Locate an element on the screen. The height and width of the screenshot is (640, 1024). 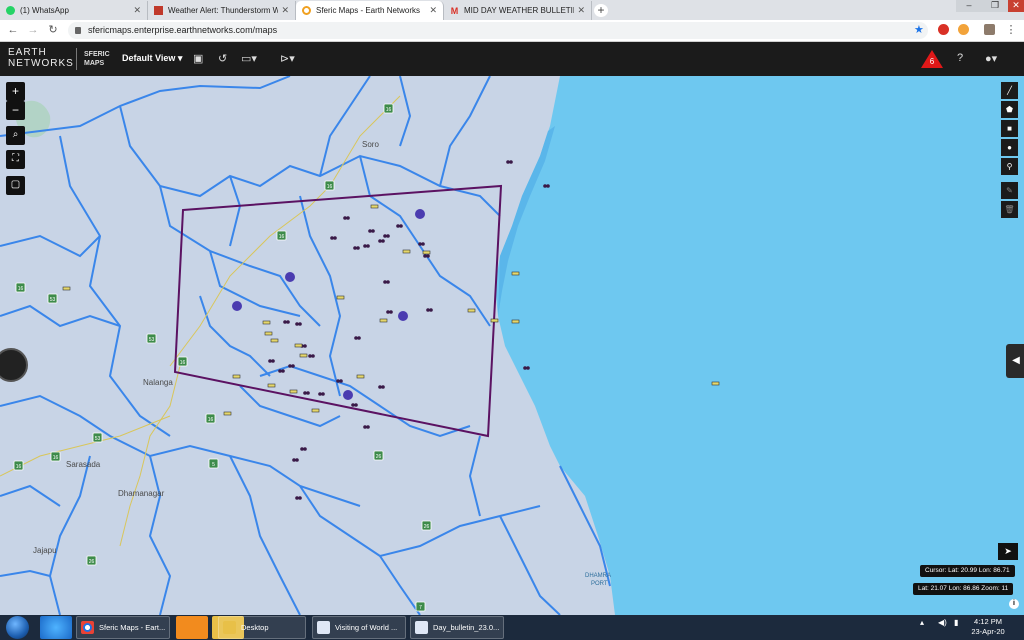
logo-line: NETWORKS is located at coordinates (41, 63).